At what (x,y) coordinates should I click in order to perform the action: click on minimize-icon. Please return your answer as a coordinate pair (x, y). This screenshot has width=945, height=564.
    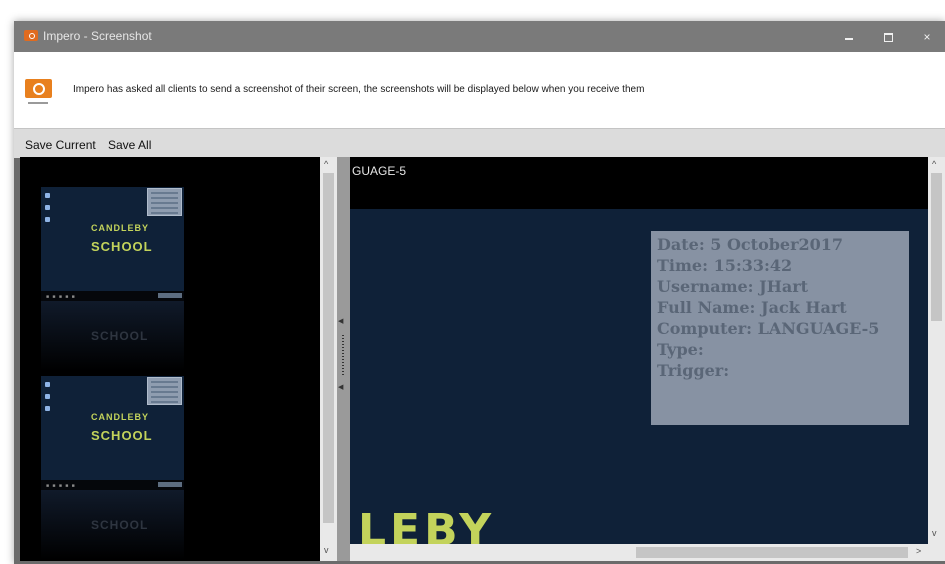
    Looking at the image, I should click on (849, 39).